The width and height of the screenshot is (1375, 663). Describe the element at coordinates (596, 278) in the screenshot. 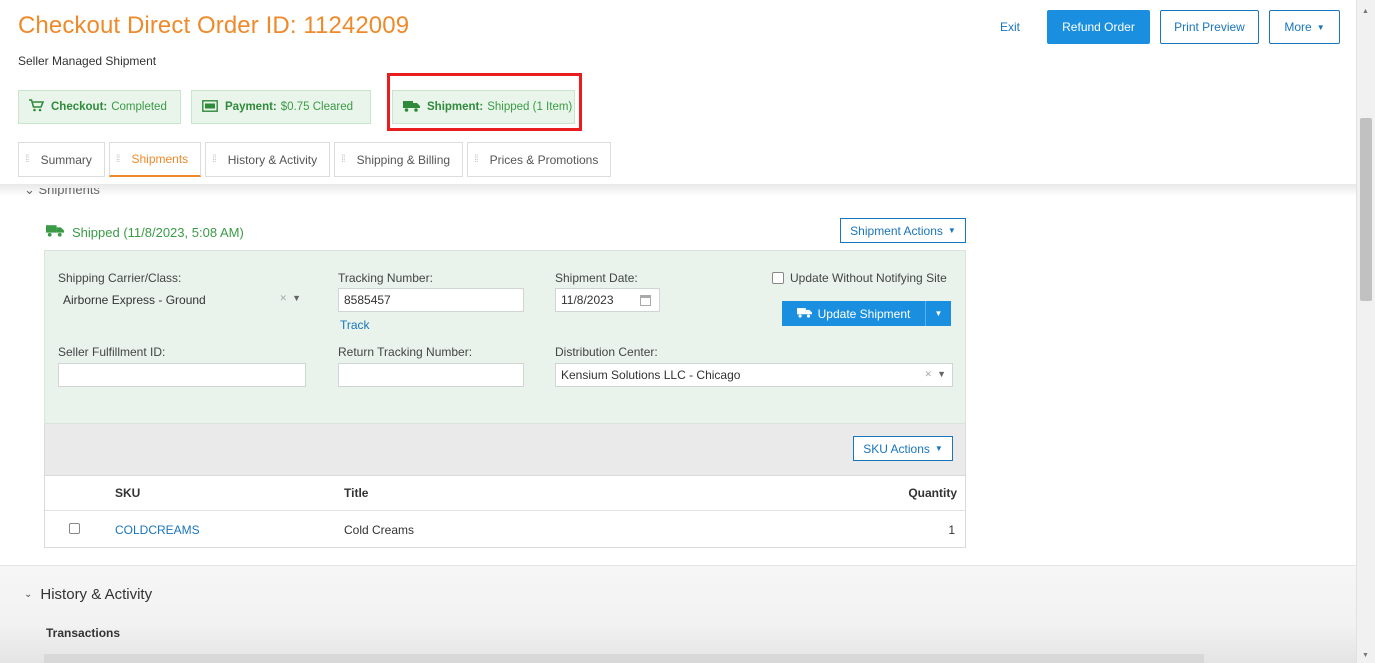

I see `shipment-date-label: Shipment Date:` at that location.